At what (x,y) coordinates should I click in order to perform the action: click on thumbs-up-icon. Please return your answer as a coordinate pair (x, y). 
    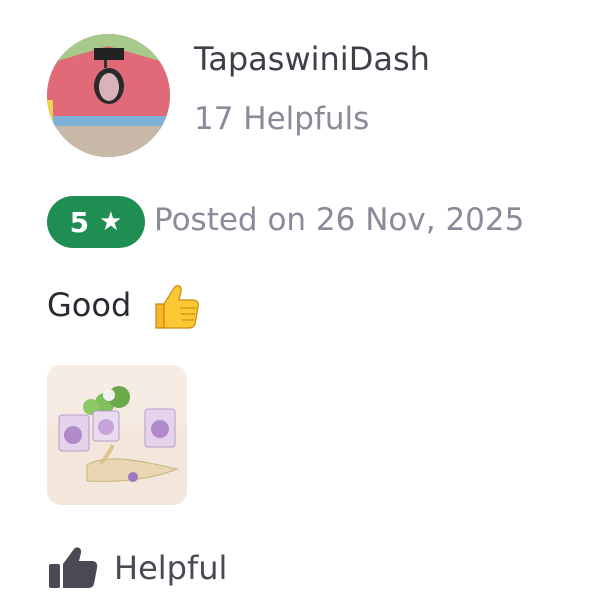
    Looking at the image, I should click on (73, 568).